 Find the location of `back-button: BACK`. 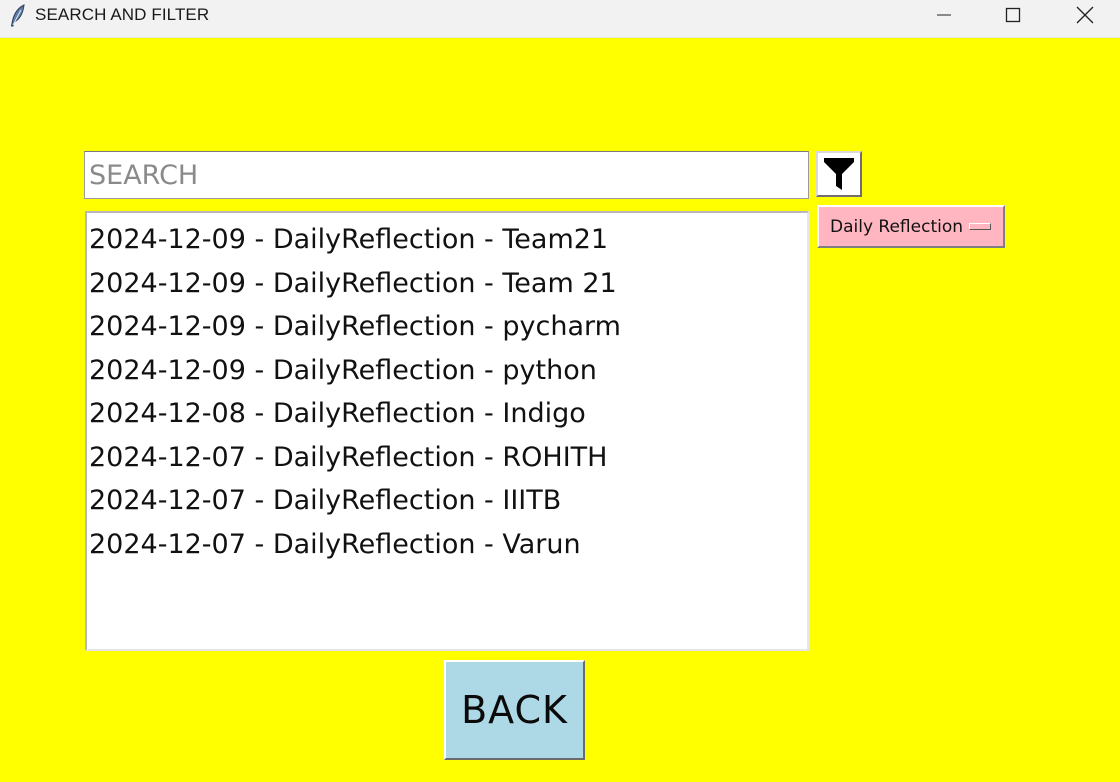

back-button: BACK is located at coordinates (514, 710).